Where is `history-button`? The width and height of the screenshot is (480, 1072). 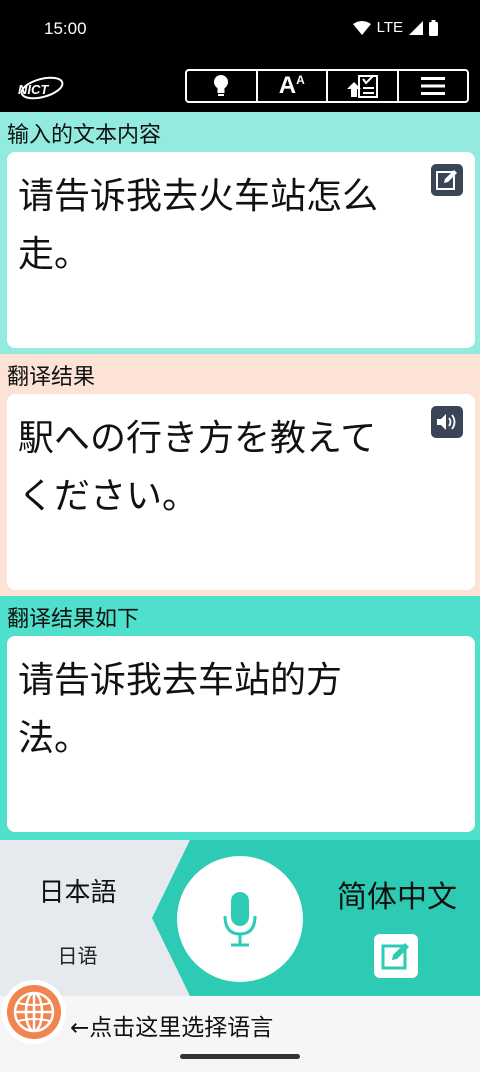 history-button is located at coordinates (363, 86).